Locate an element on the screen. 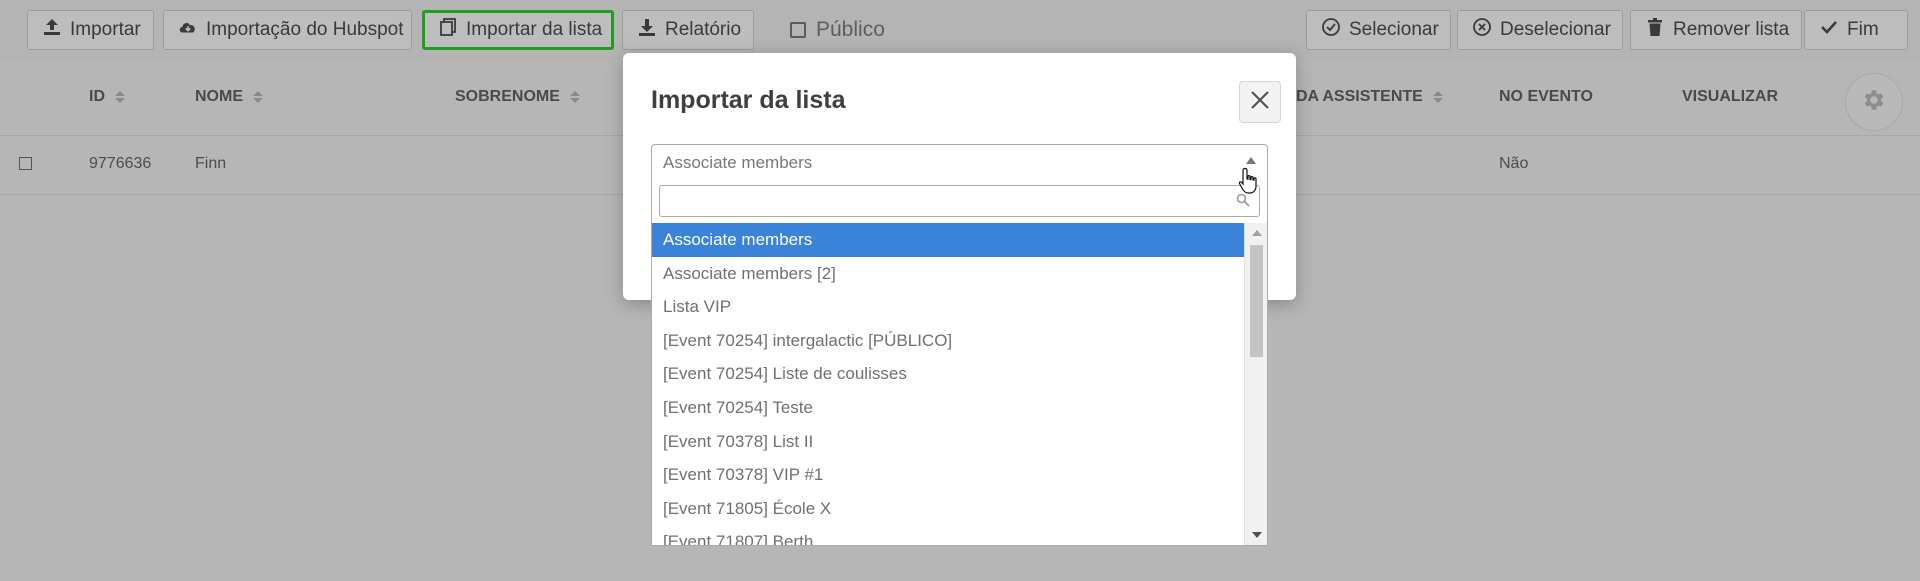  column-settings-button is located at coordinates (1874, 102).